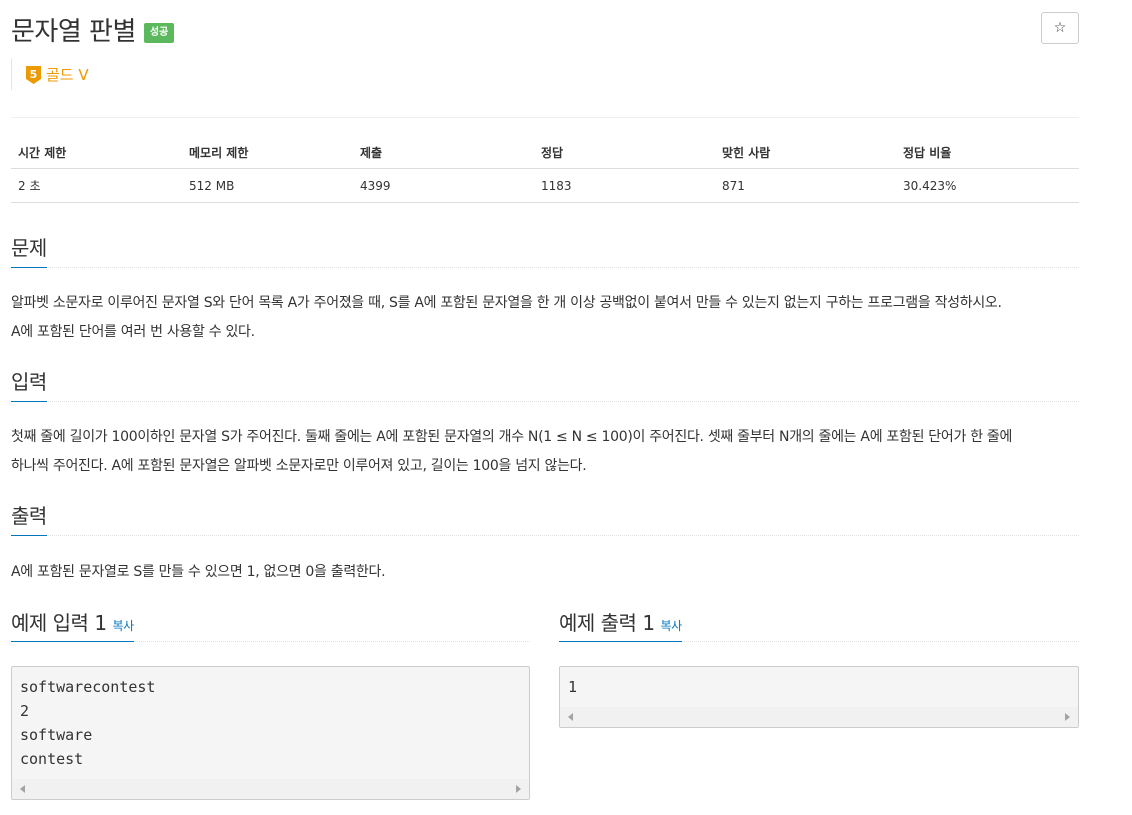 The height and width of the screenshot is (815, 1132). Describe the element at coordinates (371, 153) in the screenshot. I see `stats-header-cell: 제출` at that location.